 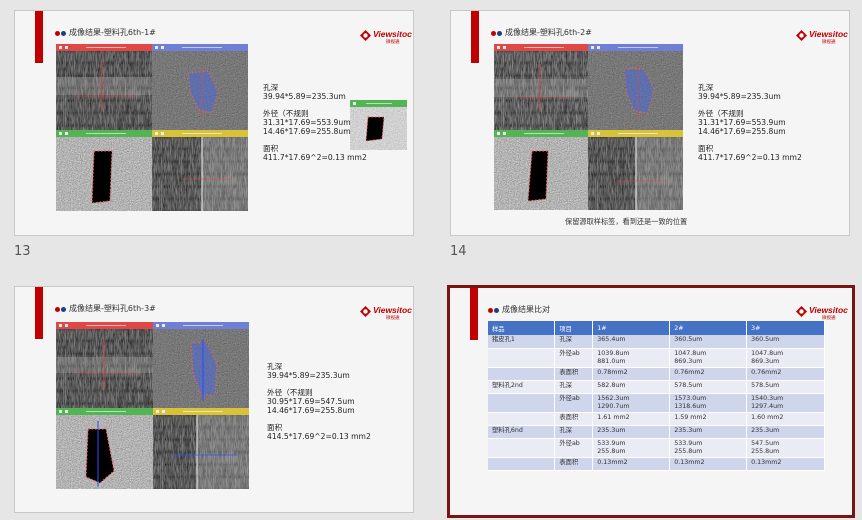 What do you see at coordinates (22, 251) in the screenshot?
I see `slide-number: 13` at bounding box center [22, 251].